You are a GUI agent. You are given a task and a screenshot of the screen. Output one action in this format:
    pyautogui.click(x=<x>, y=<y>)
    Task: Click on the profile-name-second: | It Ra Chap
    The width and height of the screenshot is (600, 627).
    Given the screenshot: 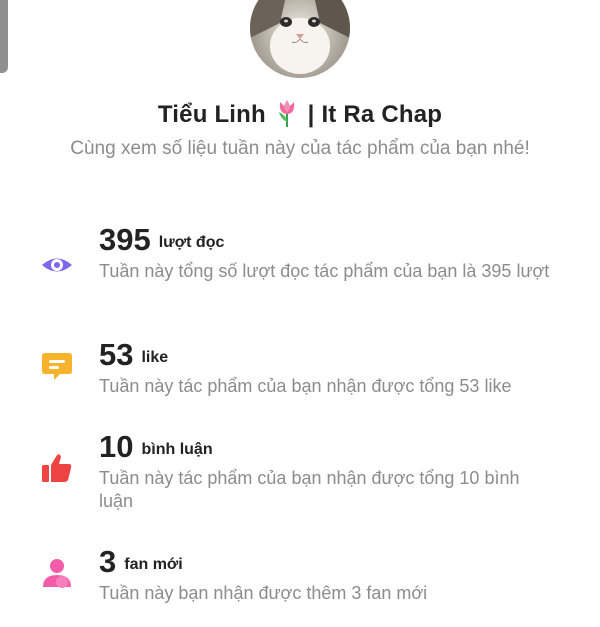 What is the action you would take?
    pyautogui.click(x=375, y=114)
    